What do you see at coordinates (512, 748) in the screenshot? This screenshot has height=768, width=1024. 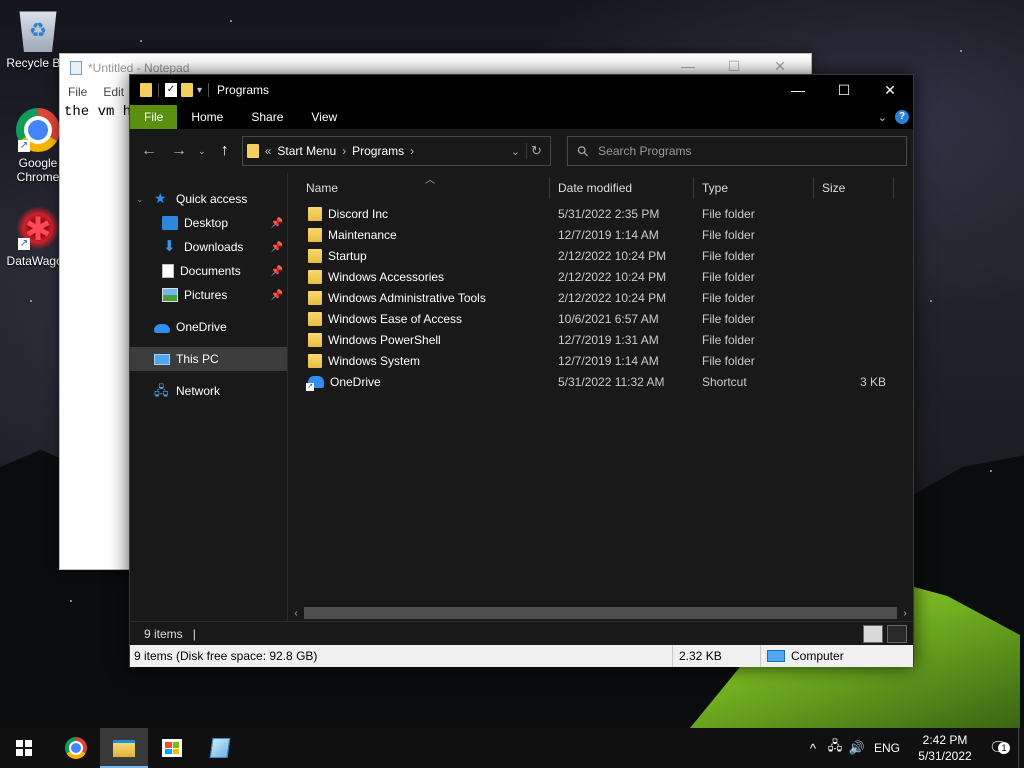 I see `taskbar: ^ 🖧 🔊 ENG 2:42 PM 5/31/2022 🗨 1` at bounding box center [512, 748].